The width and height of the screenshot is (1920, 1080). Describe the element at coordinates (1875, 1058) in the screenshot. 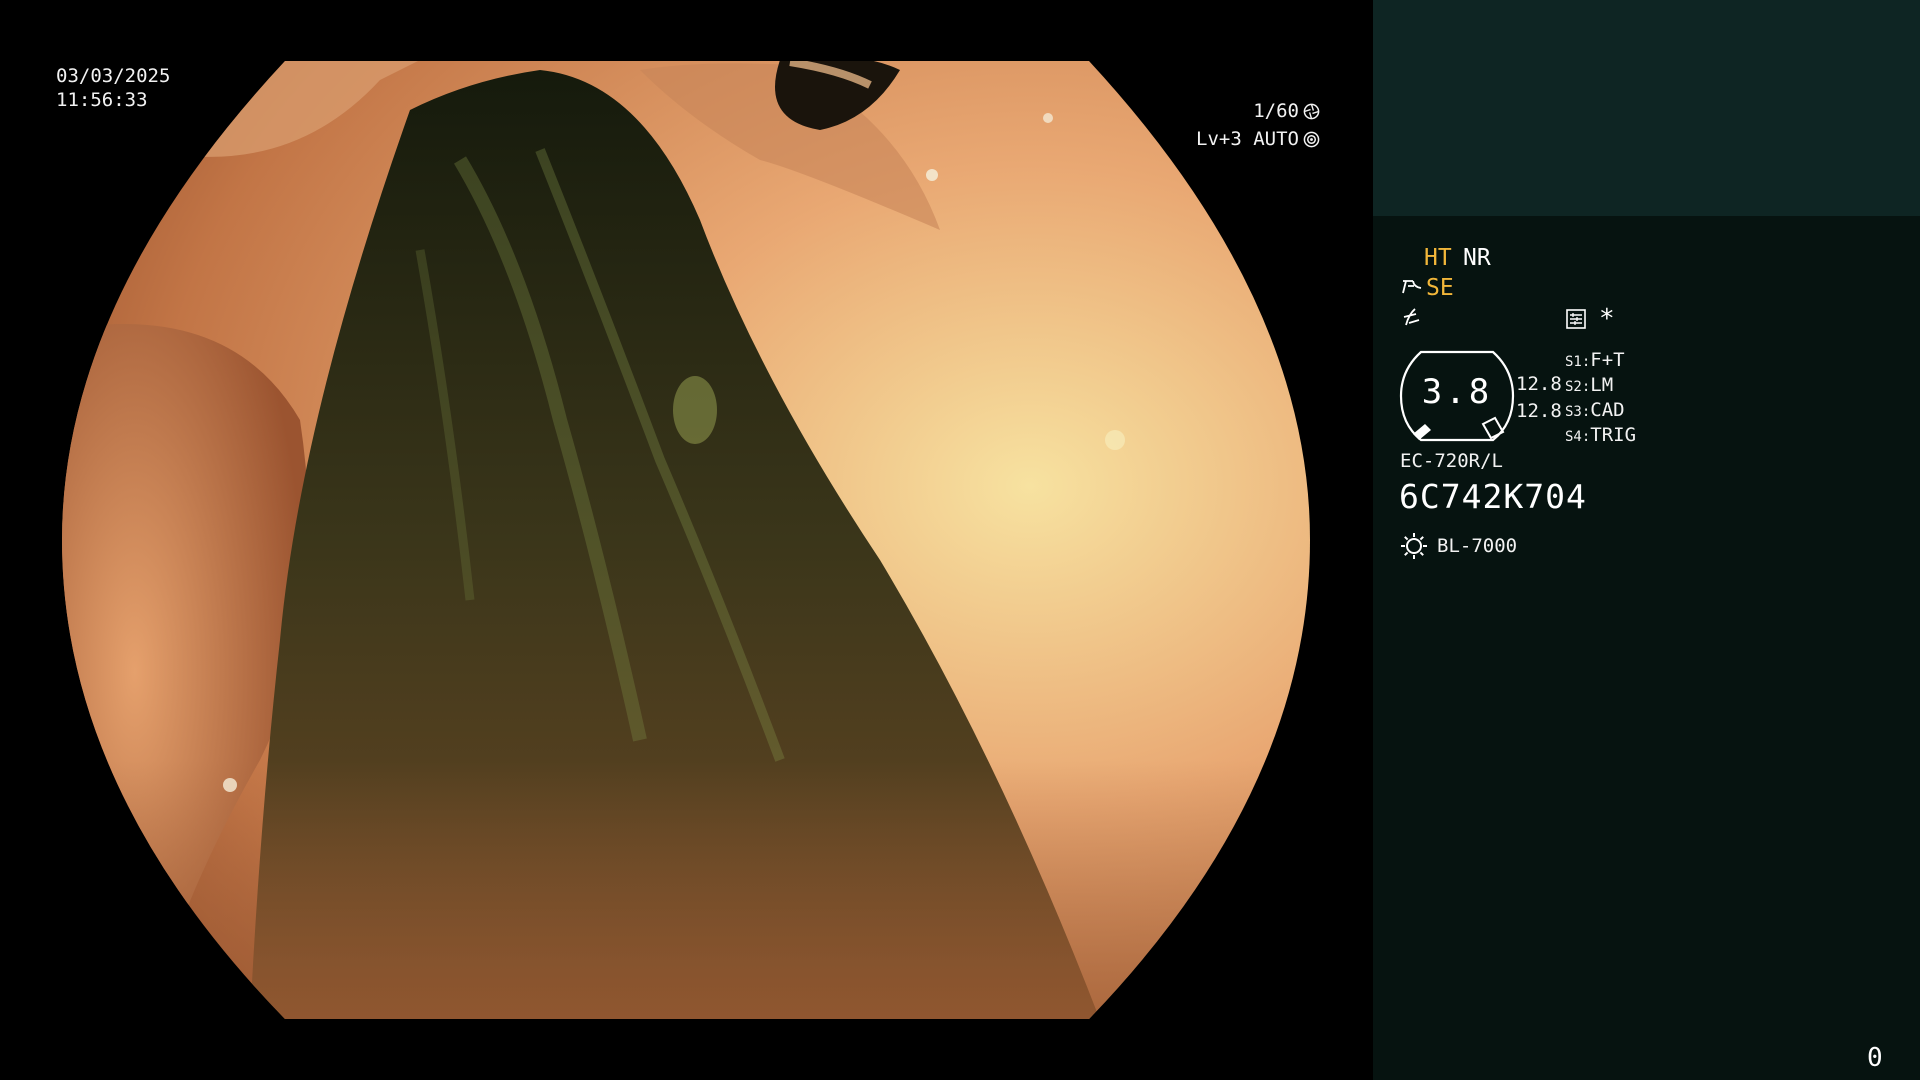

I see `image-counter: 0` at that location.